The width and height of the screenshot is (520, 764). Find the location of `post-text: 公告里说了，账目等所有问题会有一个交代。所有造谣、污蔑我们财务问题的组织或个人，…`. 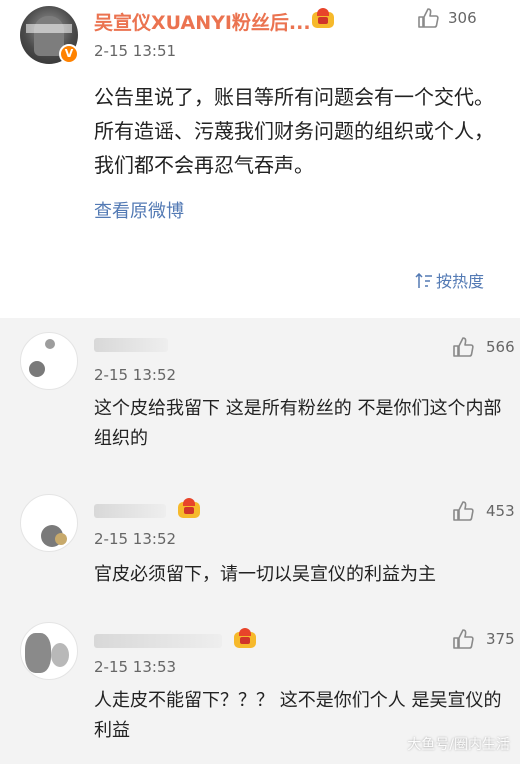

post-text: 公告里说了，账目等所有问题会有一个交代。所有造谣、污蔑我们财务问题的组织或个人，… is located at coordinates (294, 131).